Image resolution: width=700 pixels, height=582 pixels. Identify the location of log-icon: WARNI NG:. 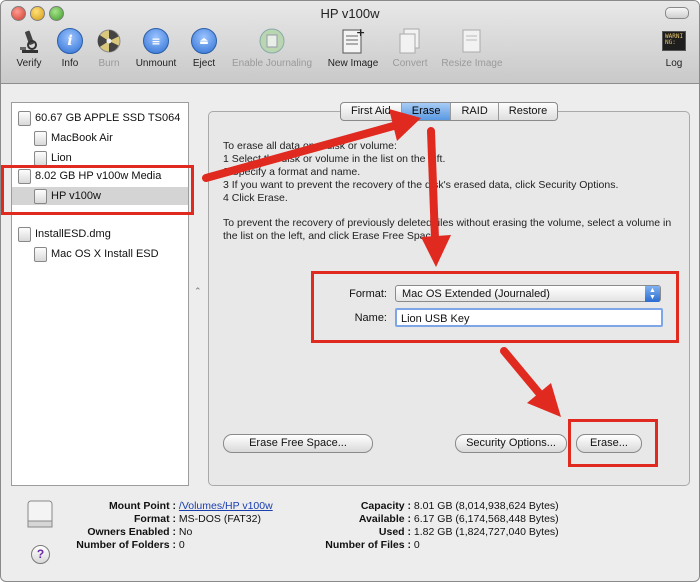
(674, 41).